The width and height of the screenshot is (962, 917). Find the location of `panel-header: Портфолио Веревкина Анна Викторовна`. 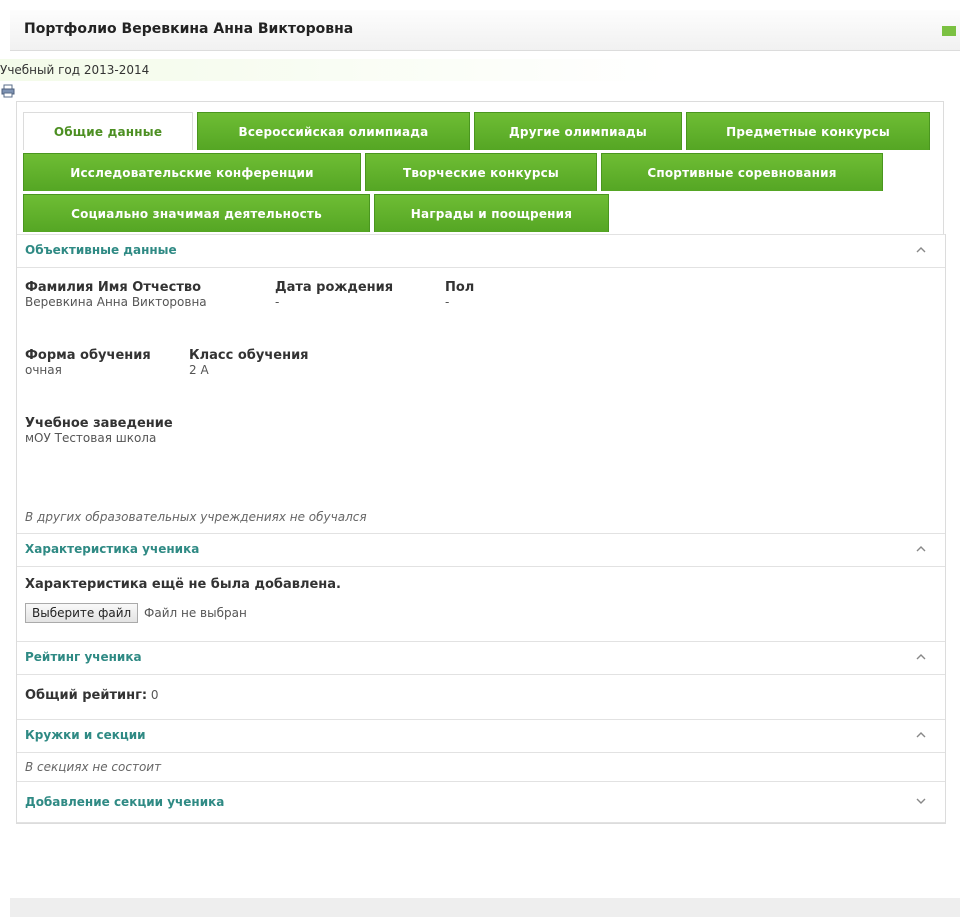

panel-header: Портфолио Веревкина Анна Викторовна is located at coordinates (485, 30).